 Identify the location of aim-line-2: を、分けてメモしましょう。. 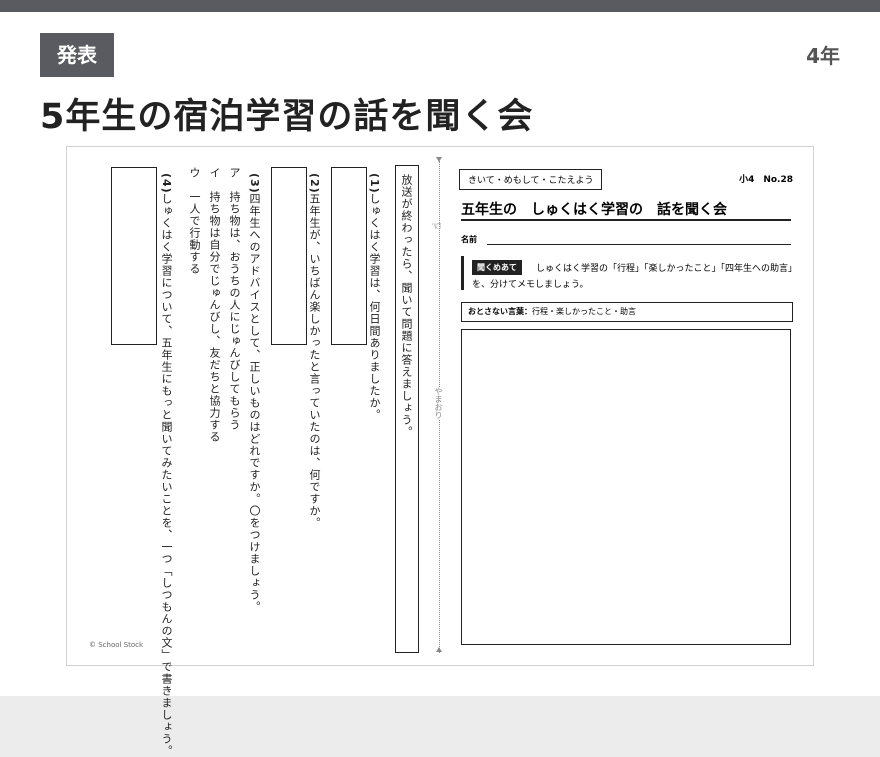
(530, 285).